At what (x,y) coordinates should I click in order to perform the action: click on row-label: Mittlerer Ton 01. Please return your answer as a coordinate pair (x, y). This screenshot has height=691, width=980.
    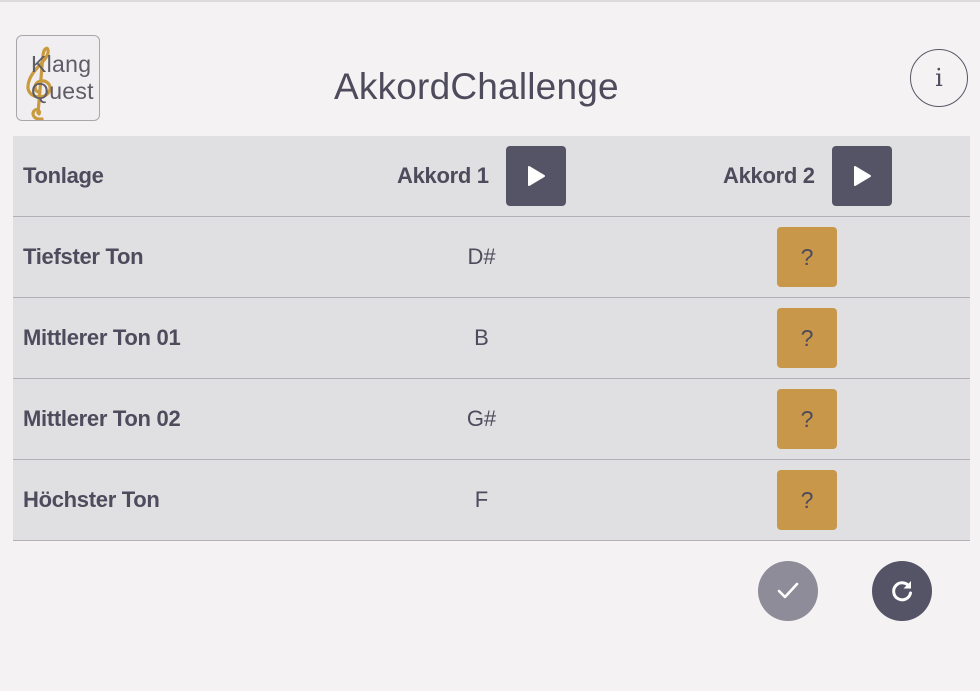
    Looking at the image, I should click on (102, 337).